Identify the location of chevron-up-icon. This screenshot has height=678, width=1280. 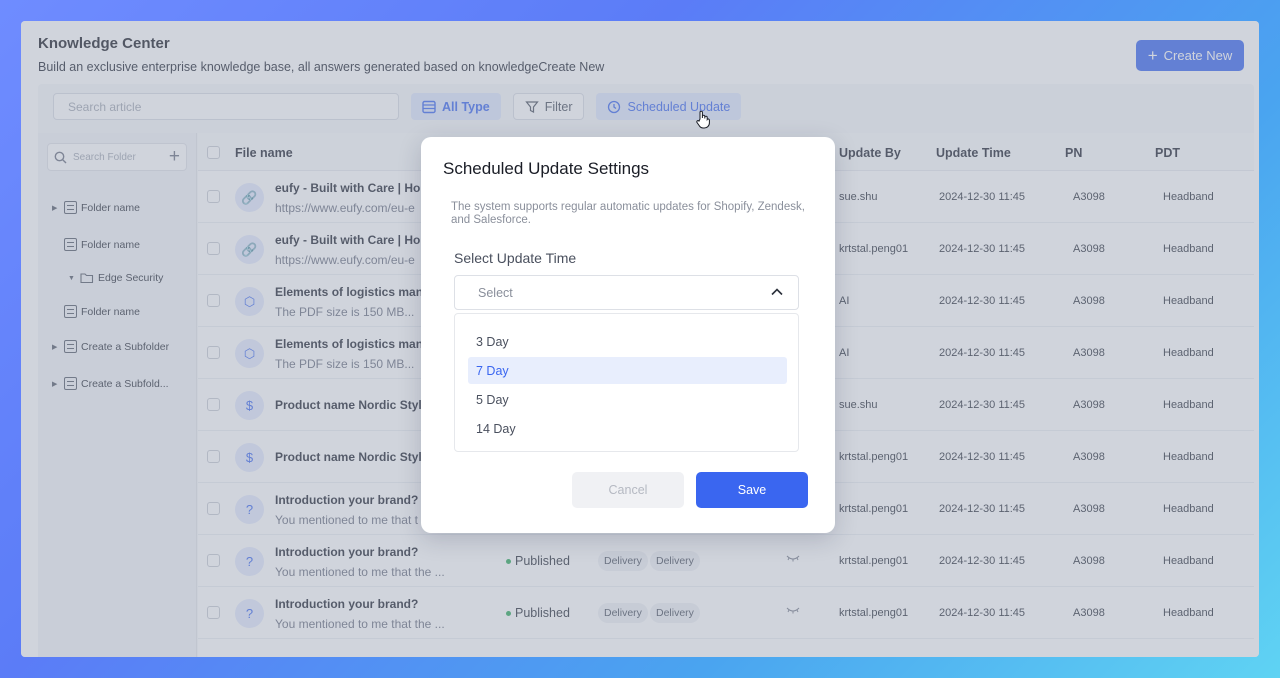
(777, 292).